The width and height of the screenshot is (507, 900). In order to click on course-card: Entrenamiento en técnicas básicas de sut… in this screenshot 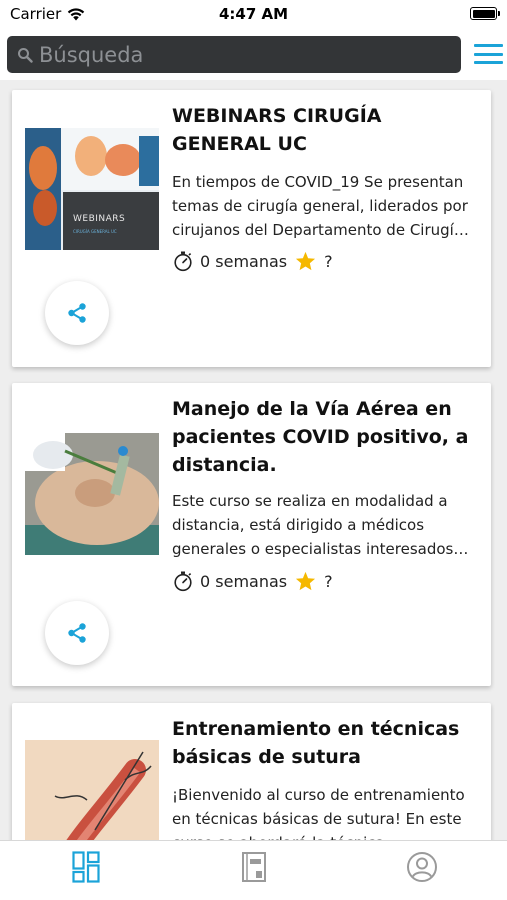, I will do `click(251, 771)`.